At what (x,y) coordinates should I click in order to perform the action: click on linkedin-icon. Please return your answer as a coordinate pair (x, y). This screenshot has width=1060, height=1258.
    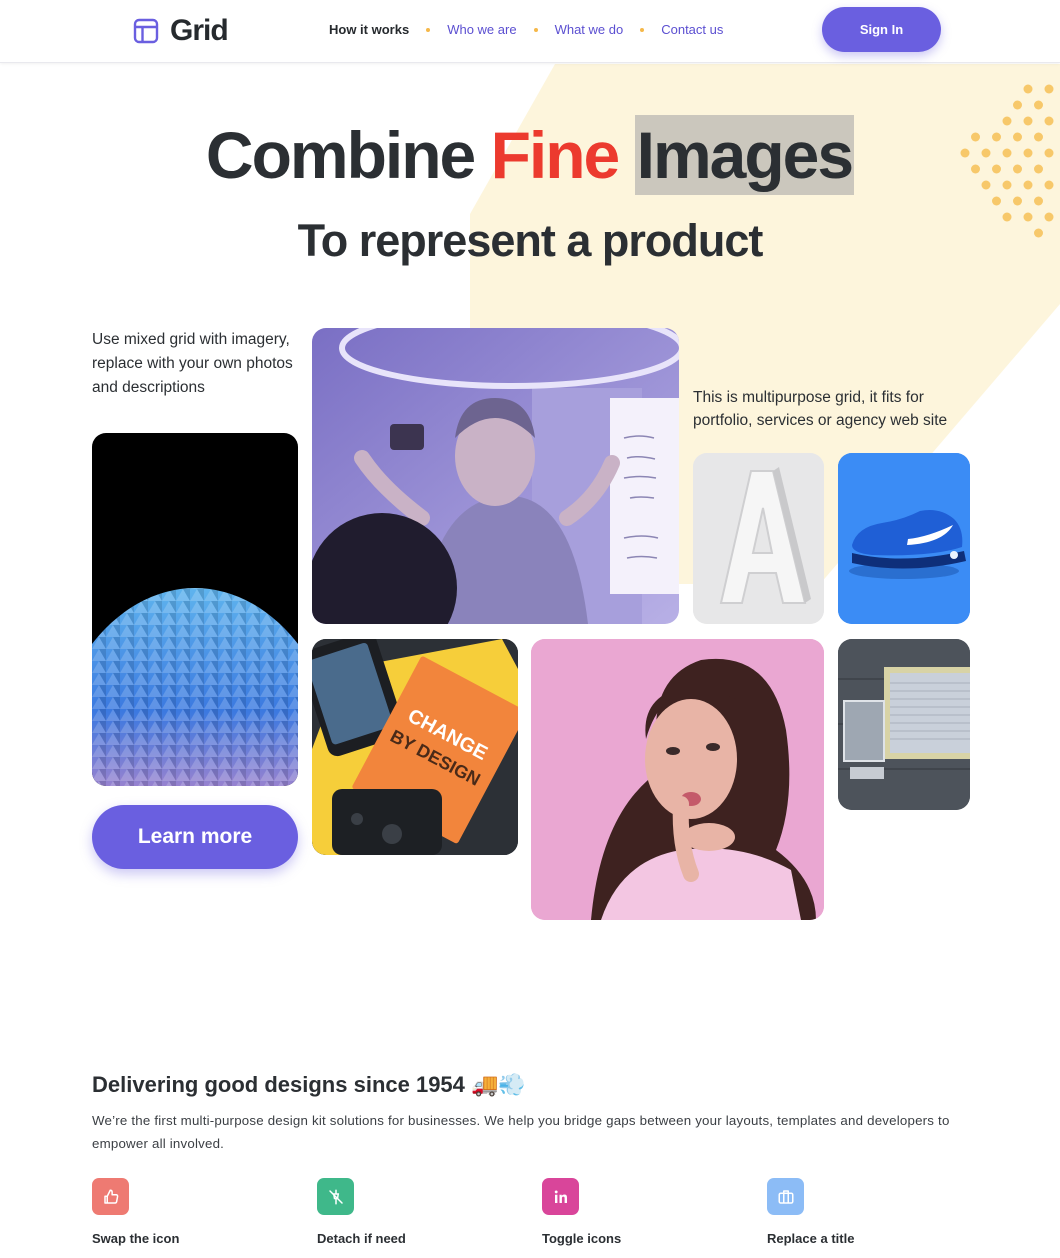
    Looking at the image, I should click on (560, 1196).